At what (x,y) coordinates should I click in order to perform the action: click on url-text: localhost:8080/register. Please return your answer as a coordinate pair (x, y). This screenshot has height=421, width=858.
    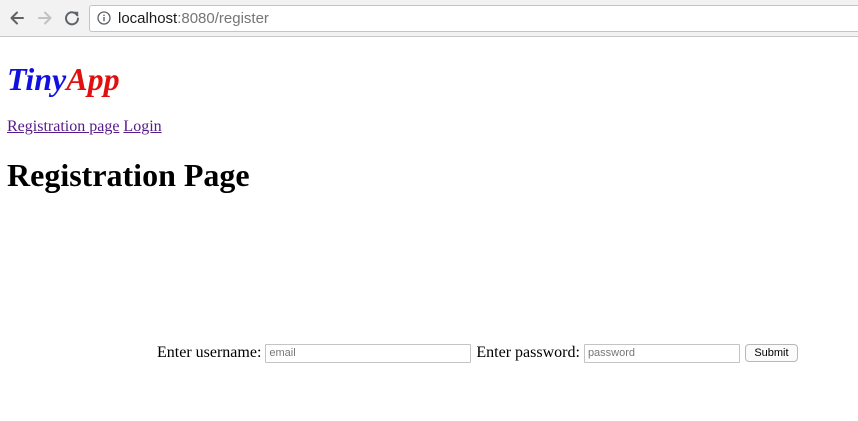
    Looking at the image, I should click on (193, 18).